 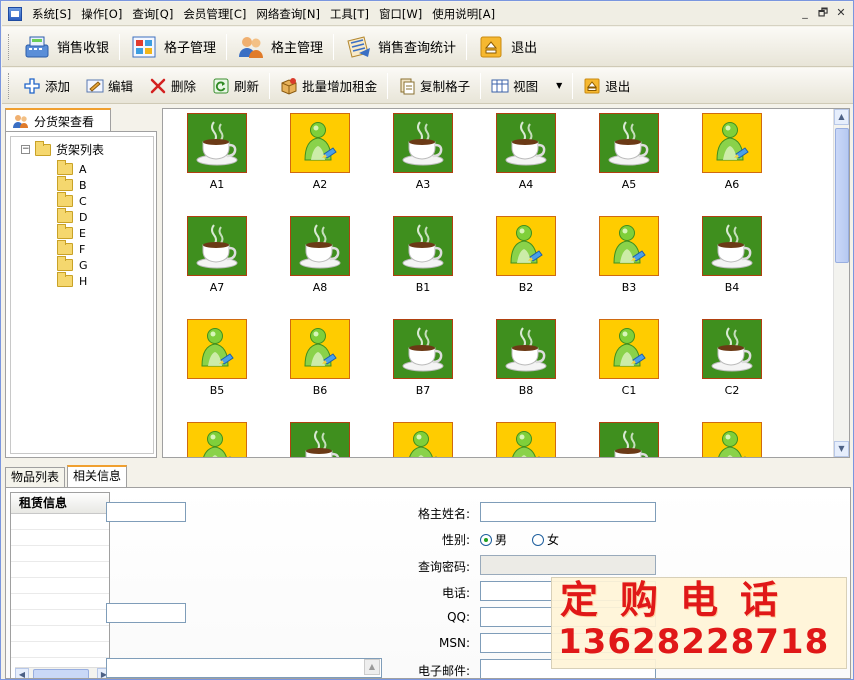 What do you see at coordinates (15, 13) in the screenshot?
I see `app-icon` at bounding box center [15, 13].